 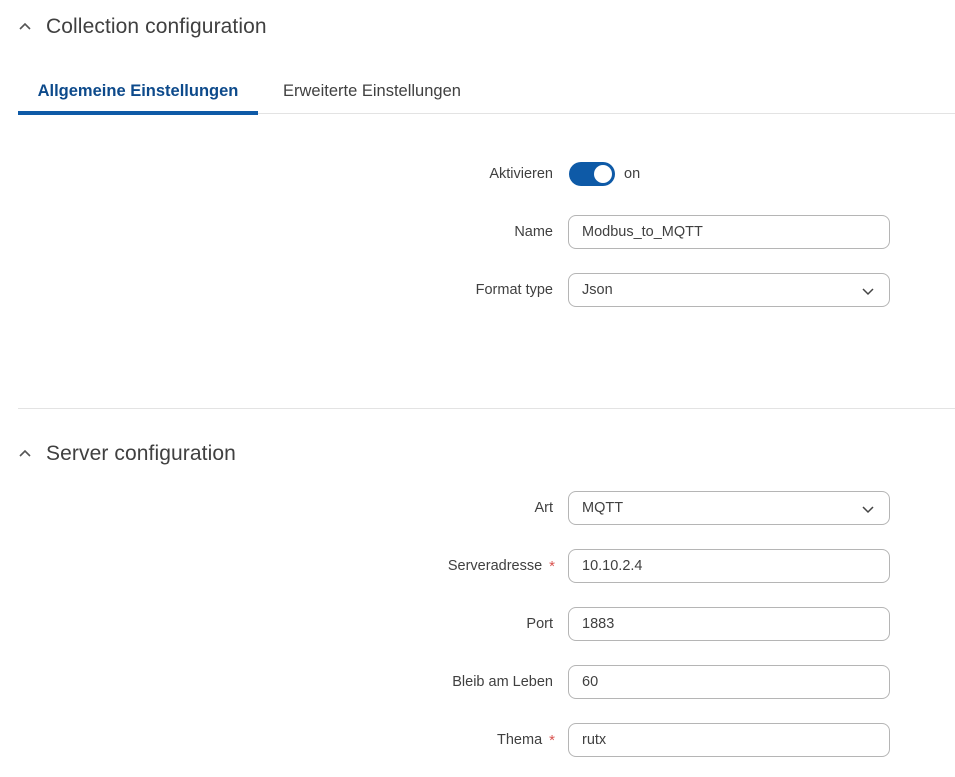 I want to click on collection-section-title: Collection configuration, so click(x=156, y=26).